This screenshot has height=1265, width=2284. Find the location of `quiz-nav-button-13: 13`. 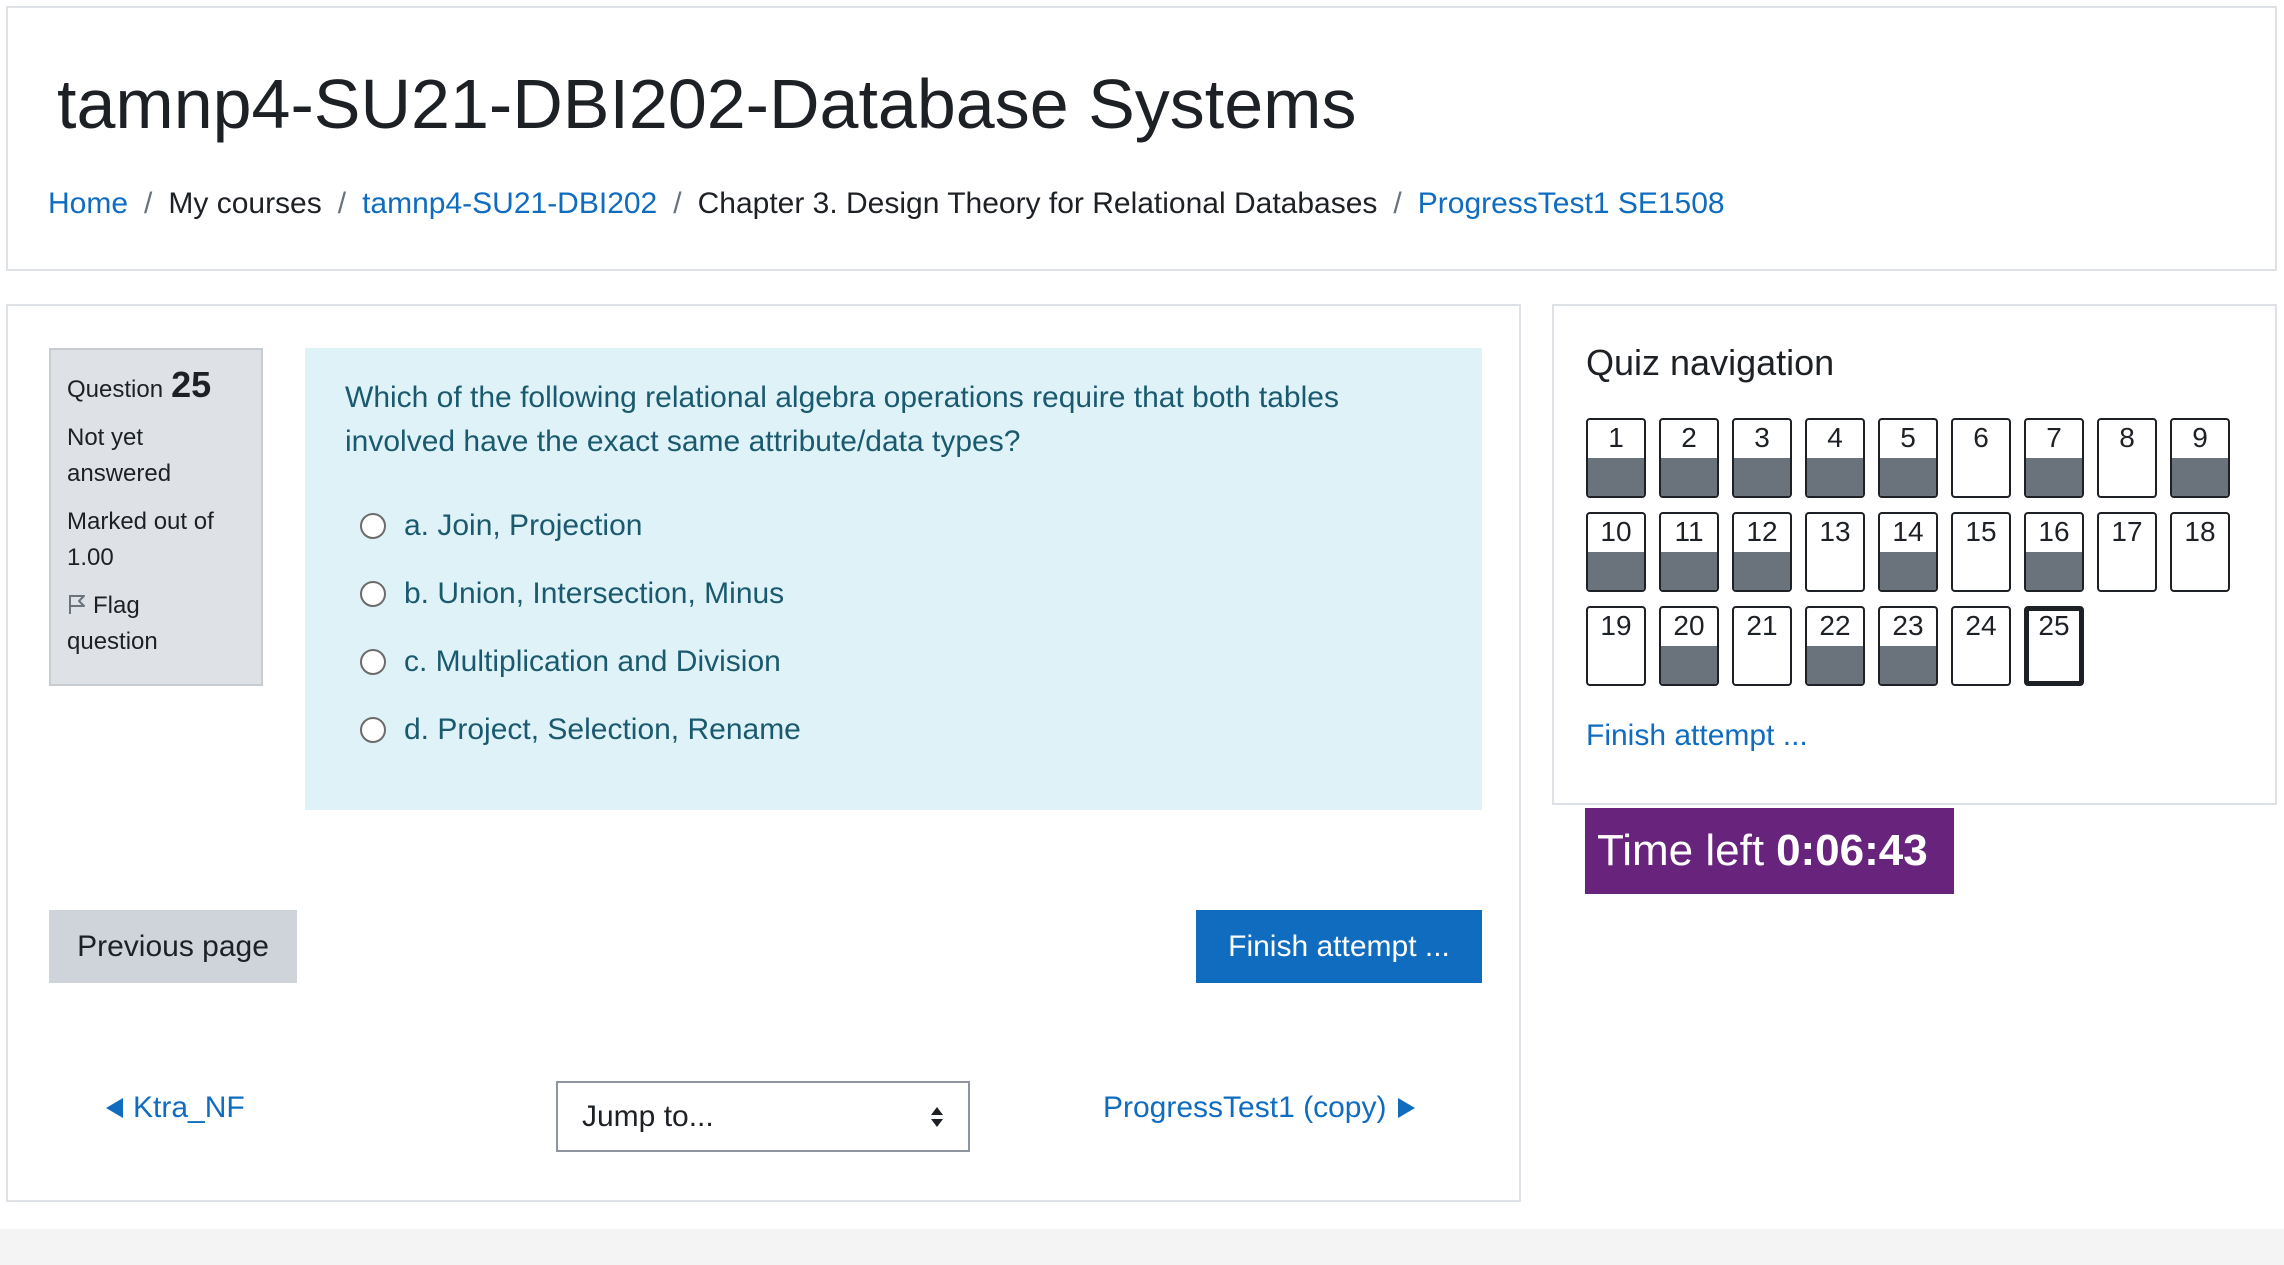

quiz-nav-button-13: 13 is located at coordinates (1835, 552).